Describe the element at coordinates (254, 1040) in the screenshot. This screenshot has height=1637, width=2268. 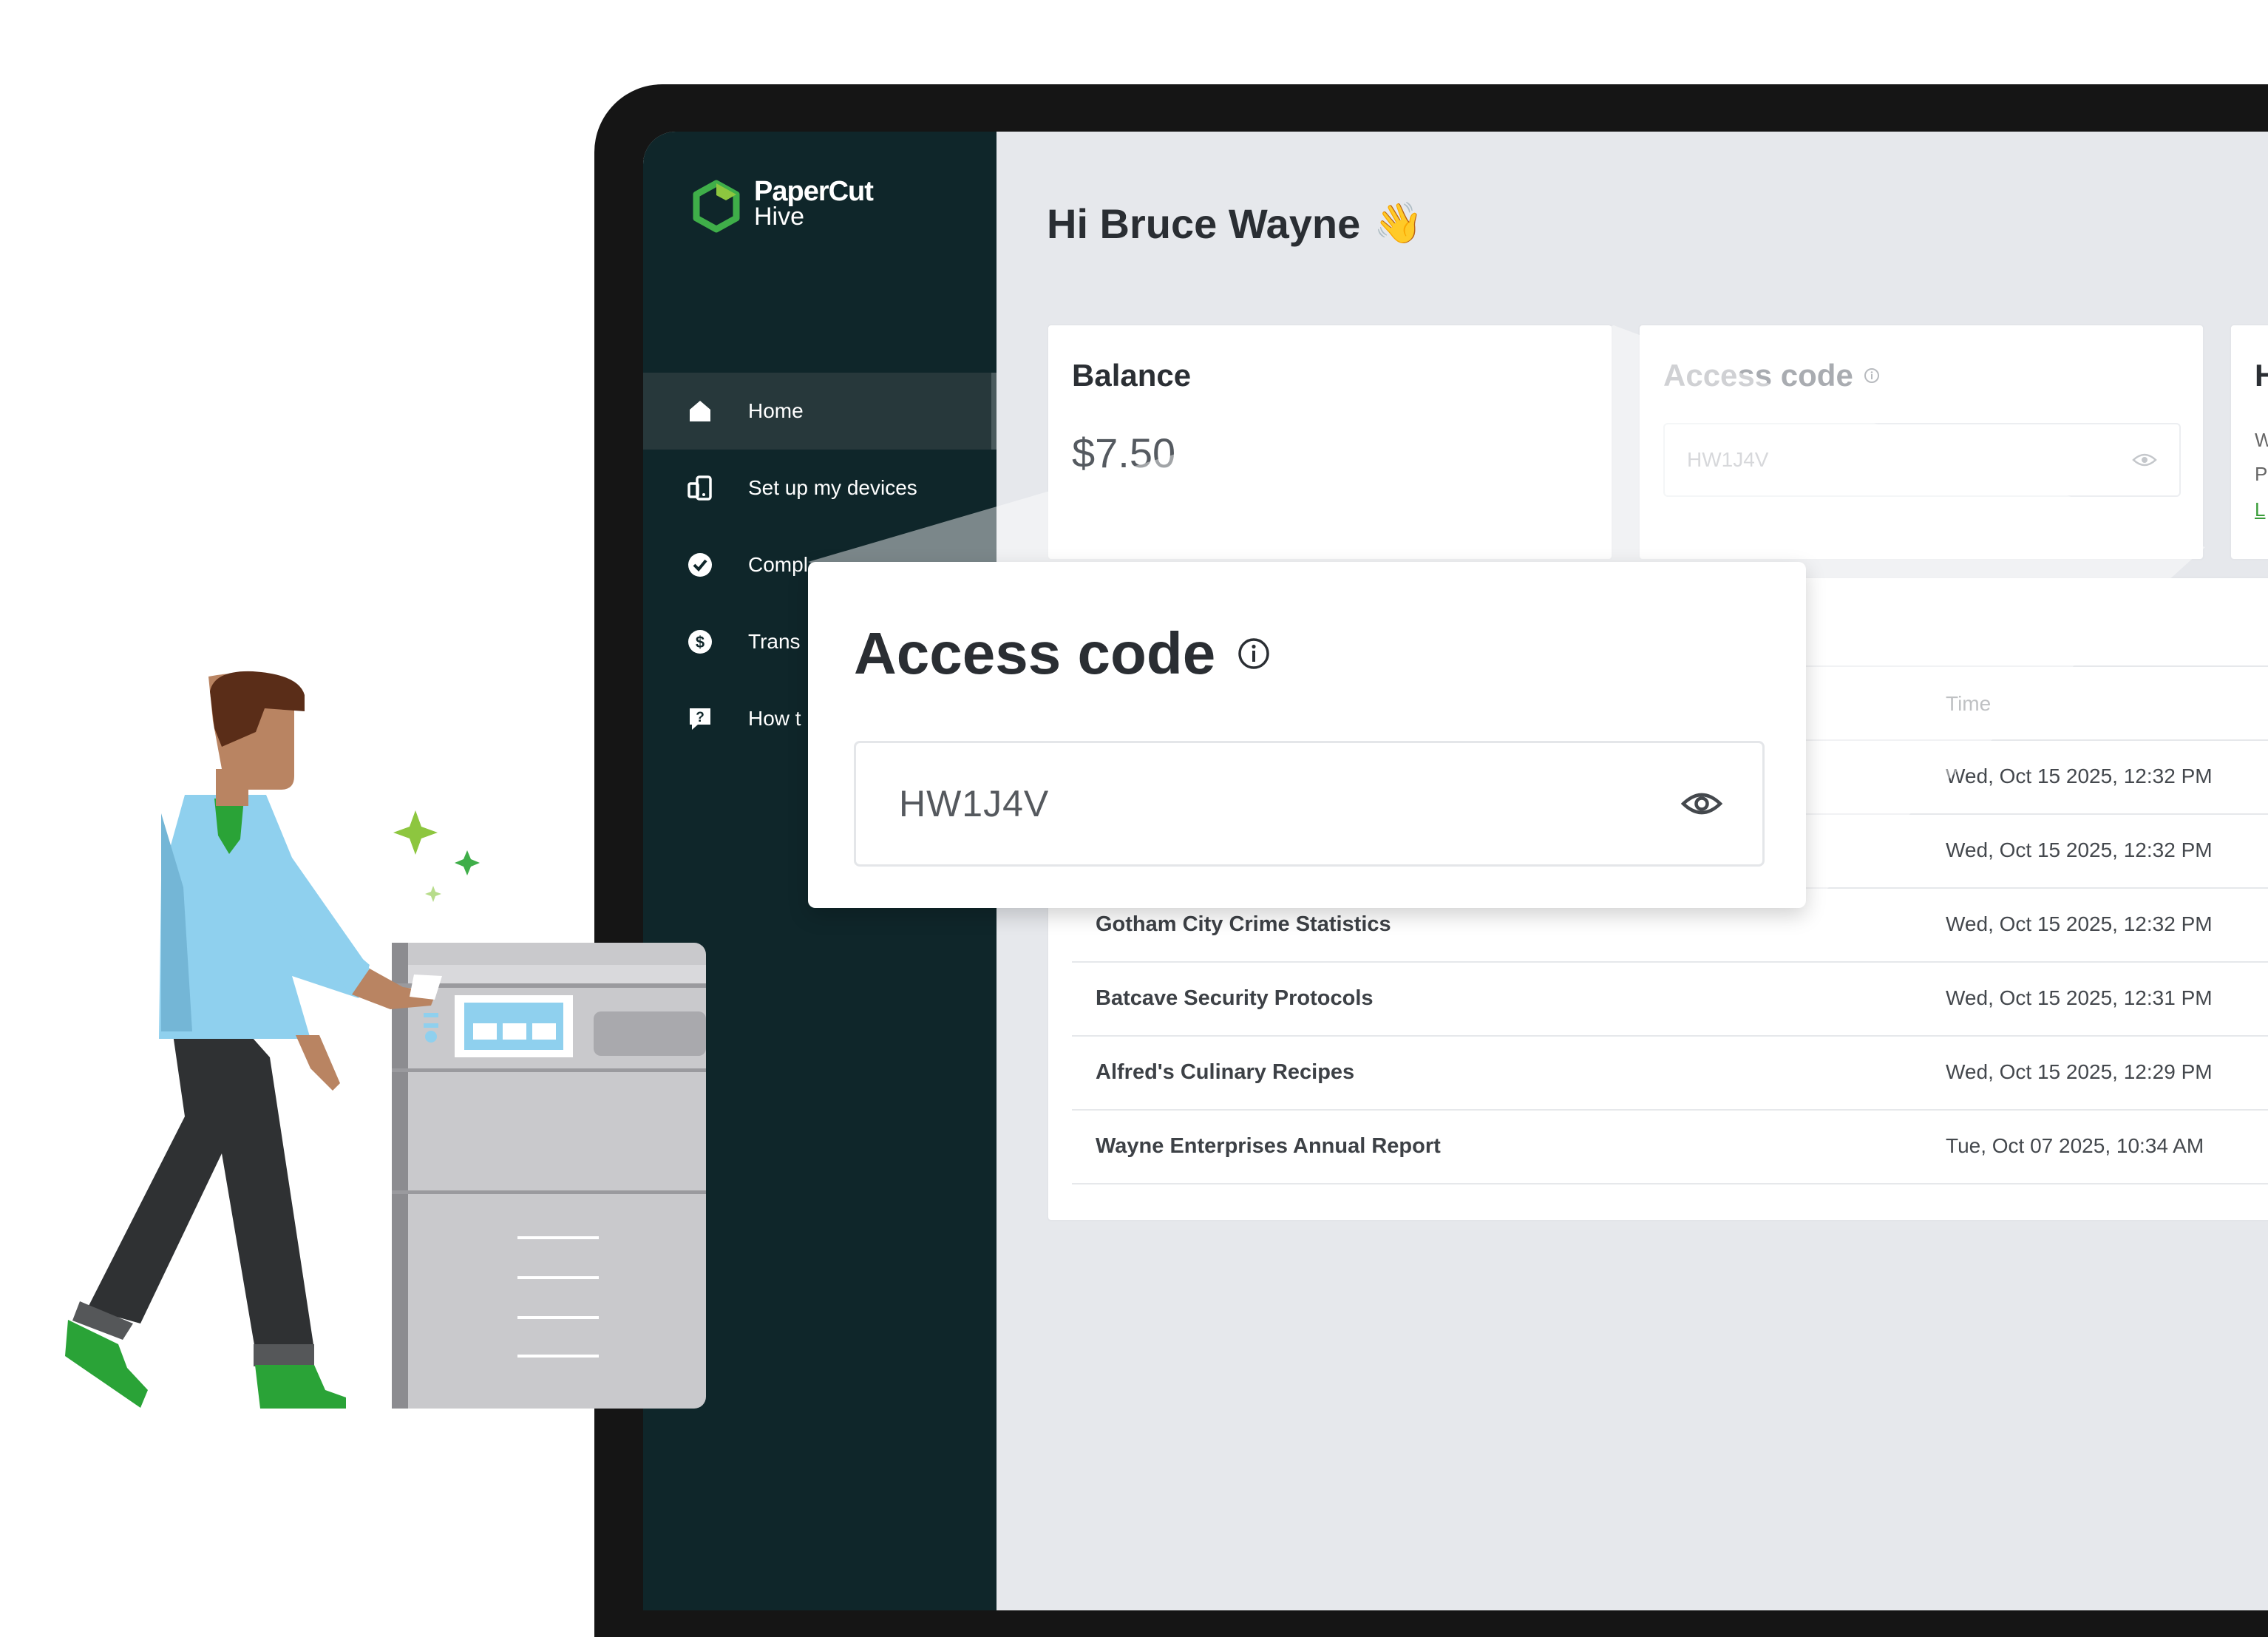
I see `person-icon` at that location.